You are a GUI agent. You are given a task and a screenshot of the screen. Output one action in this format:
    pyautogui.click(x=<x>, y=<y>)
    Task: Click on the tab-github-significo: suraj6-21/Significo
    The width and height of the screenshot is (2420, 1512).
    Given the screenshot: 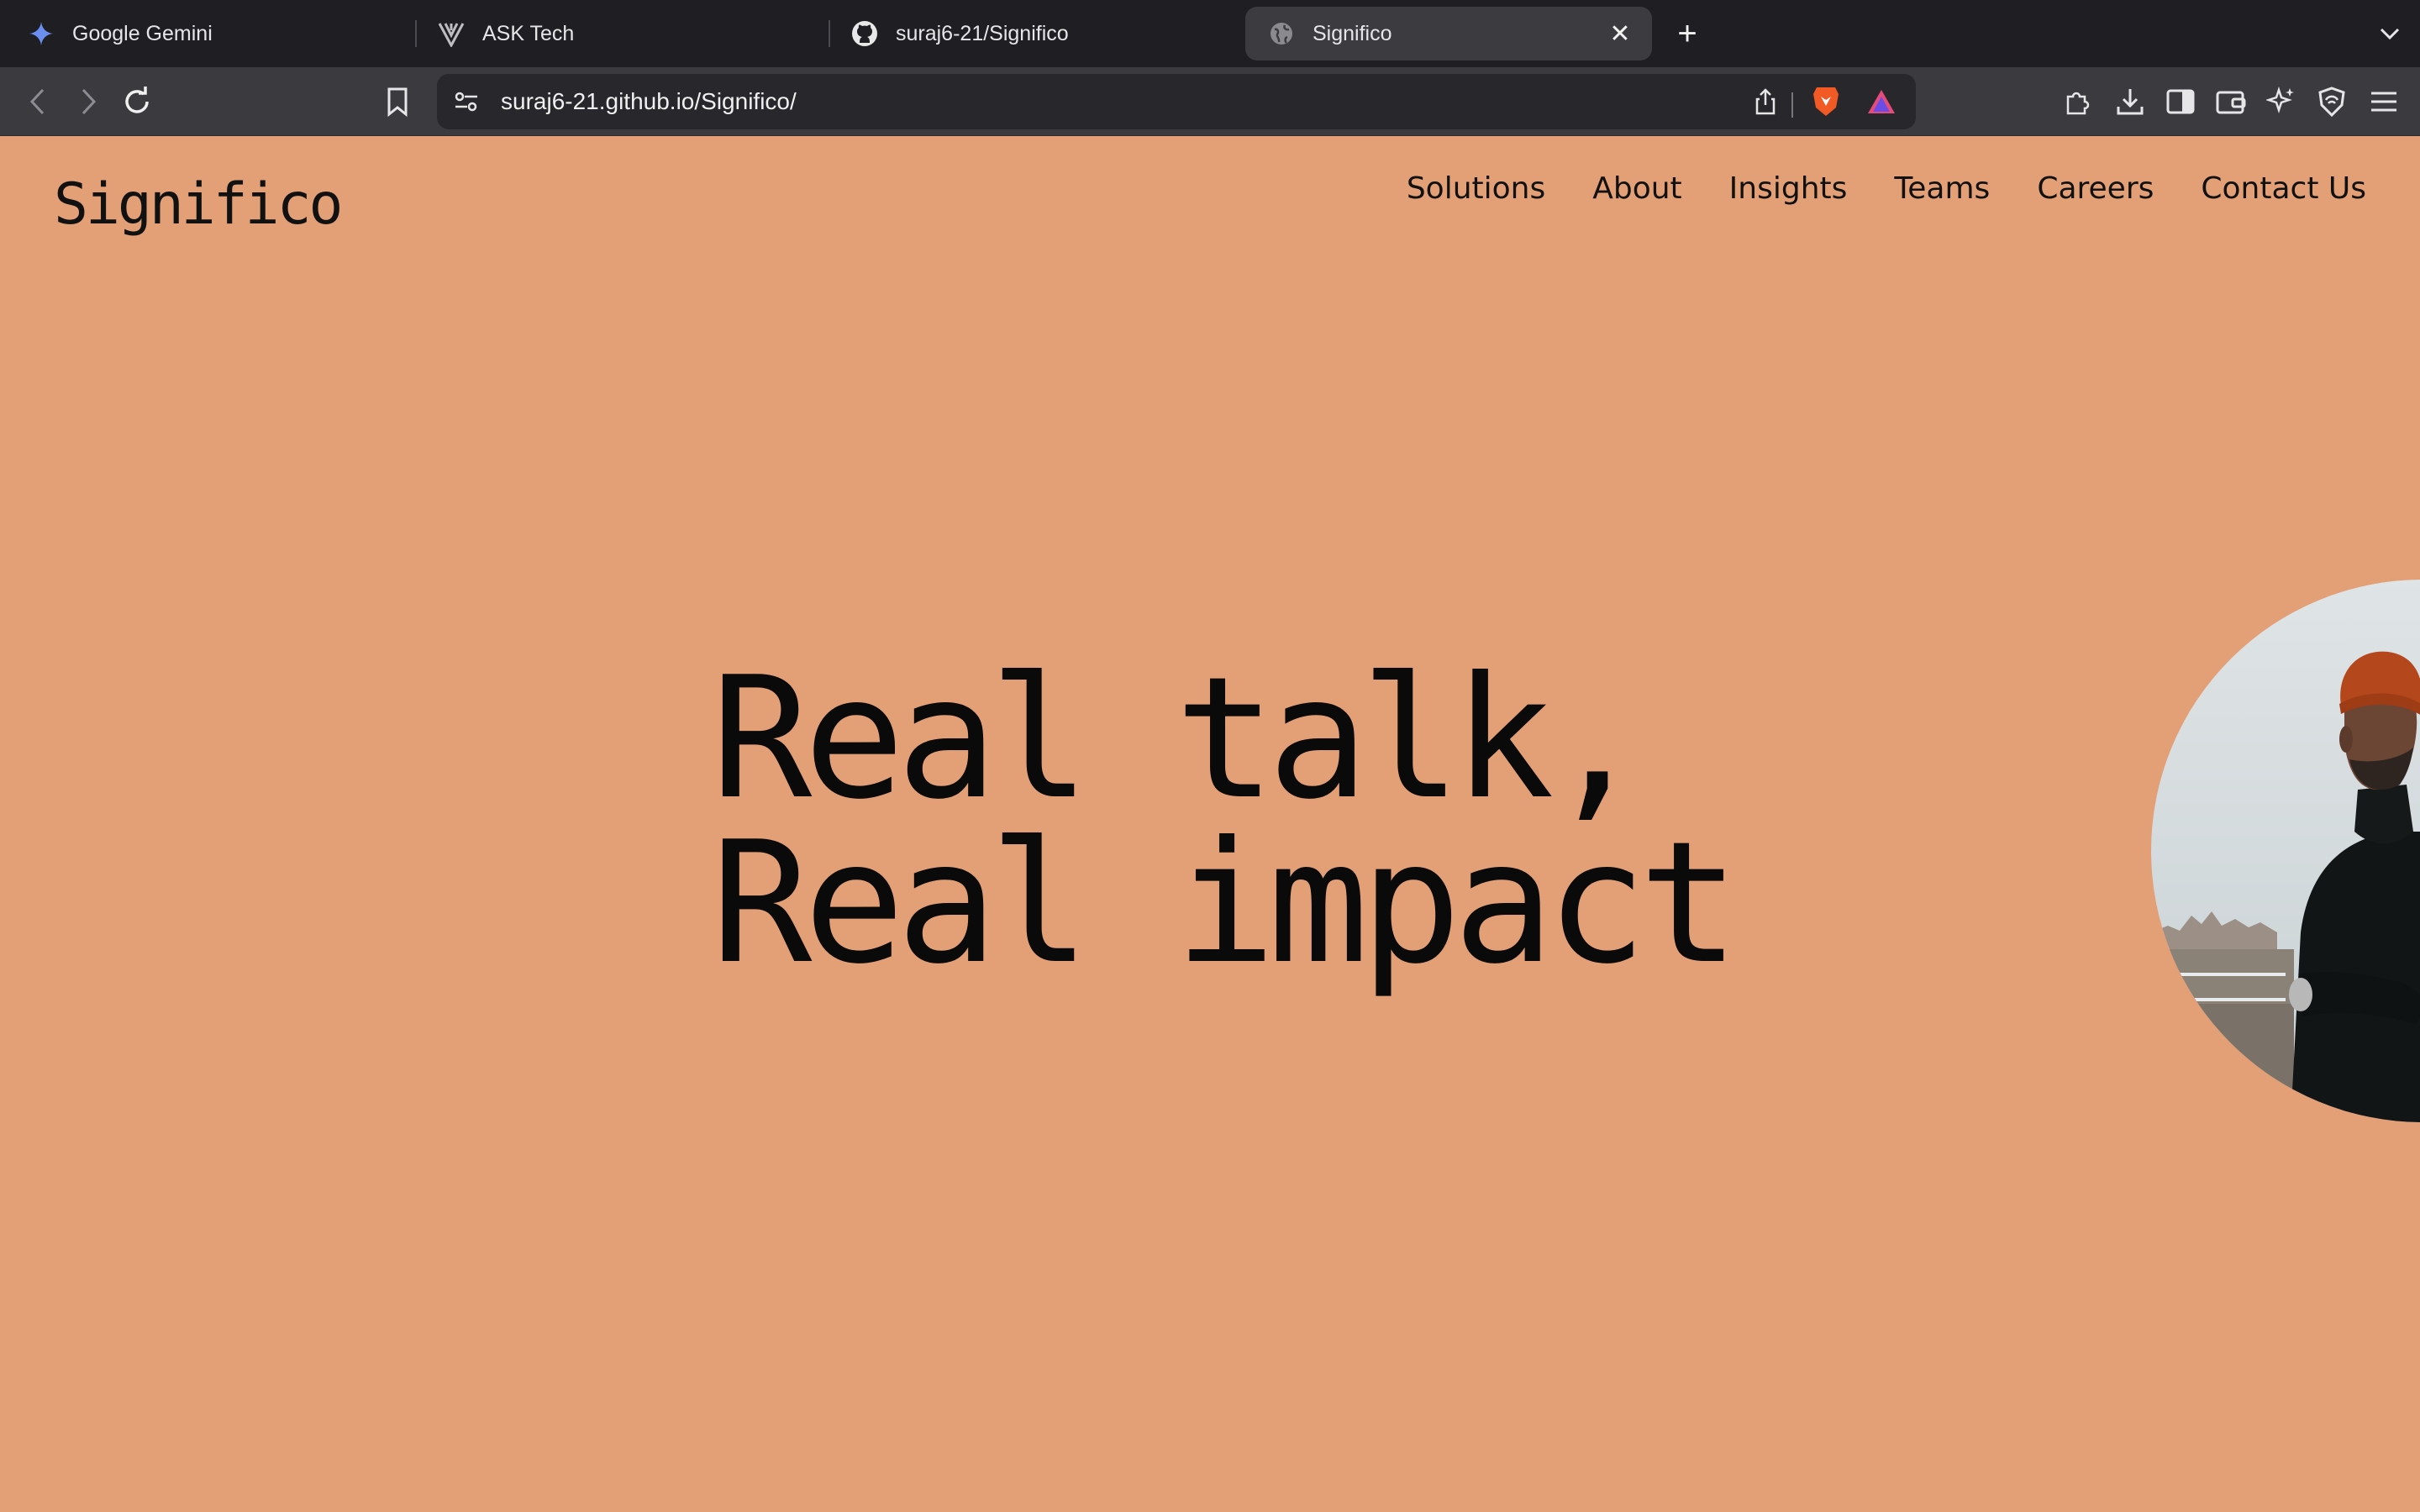 What is the action you would take?
    pyautogui.click(x=960, y=33)
    